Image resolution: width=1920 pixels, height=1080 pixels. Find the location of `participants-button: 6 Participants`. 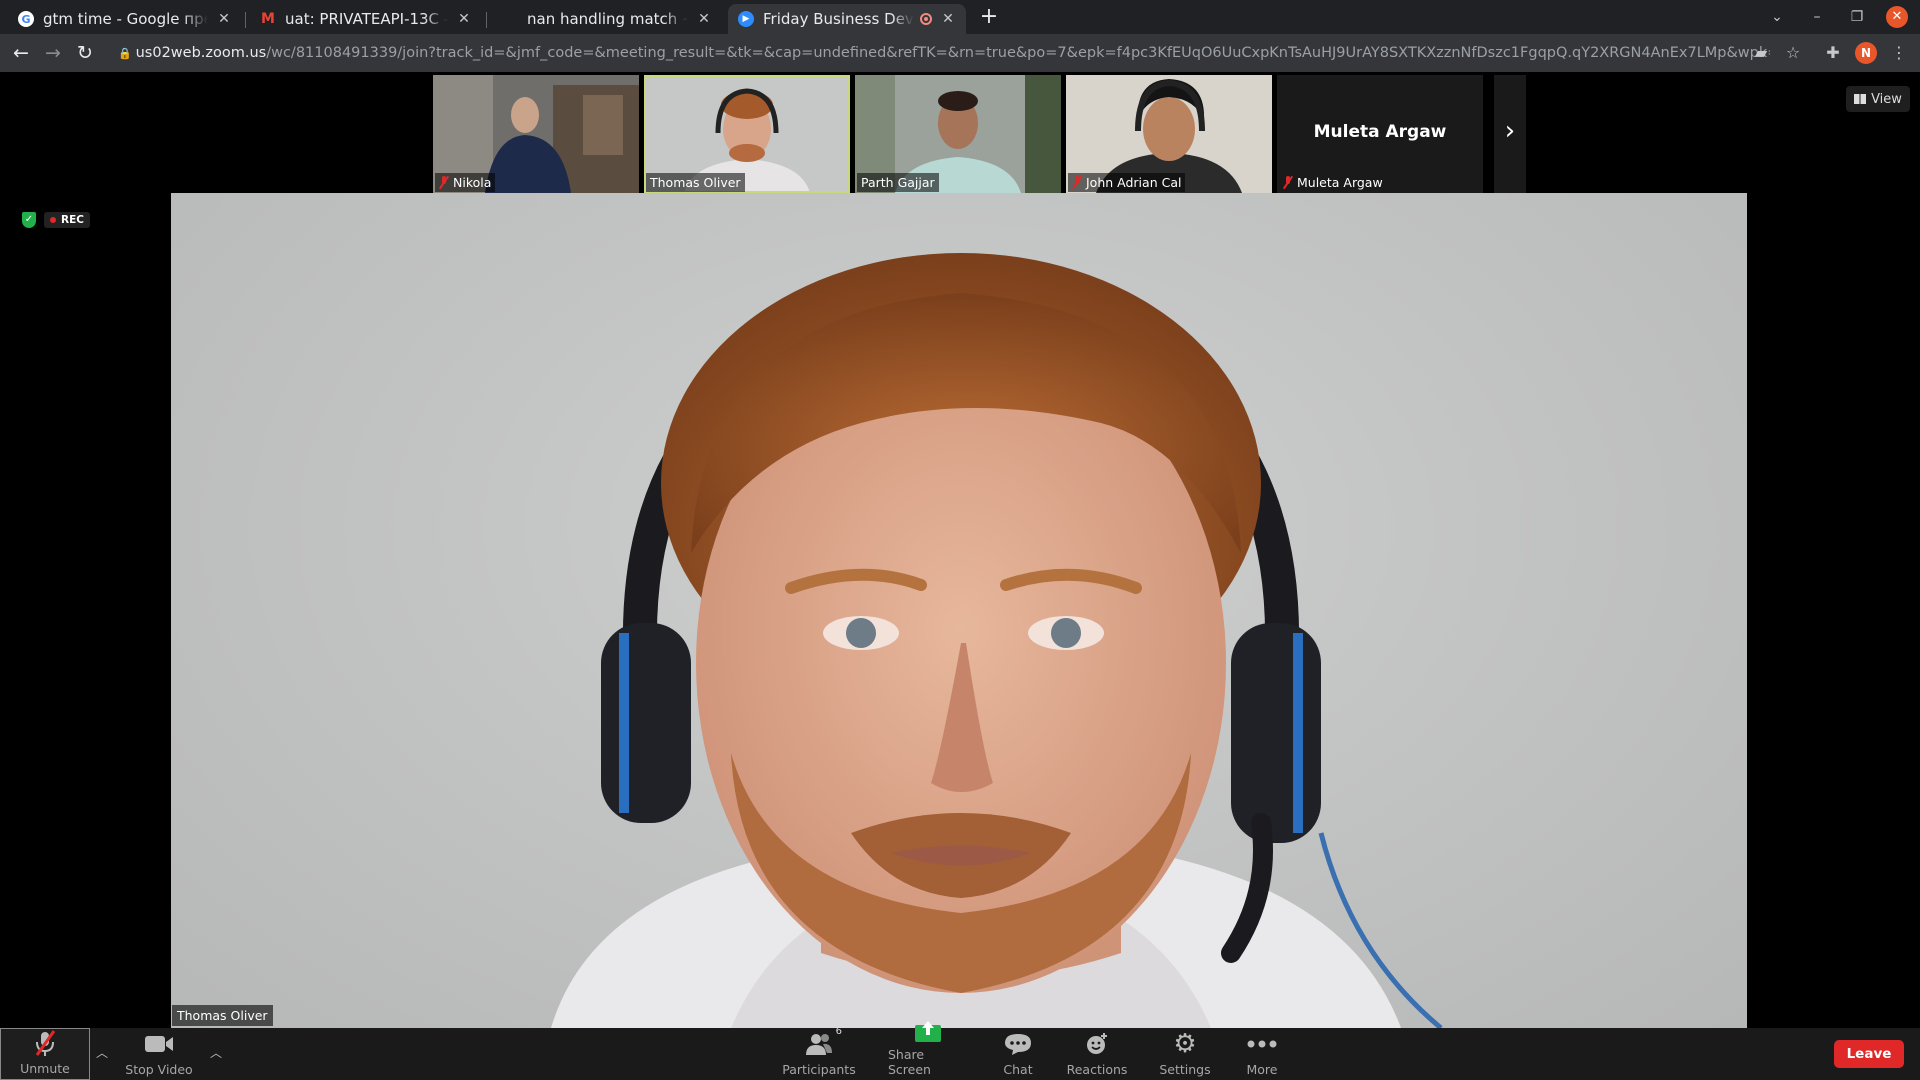

participants-button: 6 Participants is located at coordinates (819, 1053).